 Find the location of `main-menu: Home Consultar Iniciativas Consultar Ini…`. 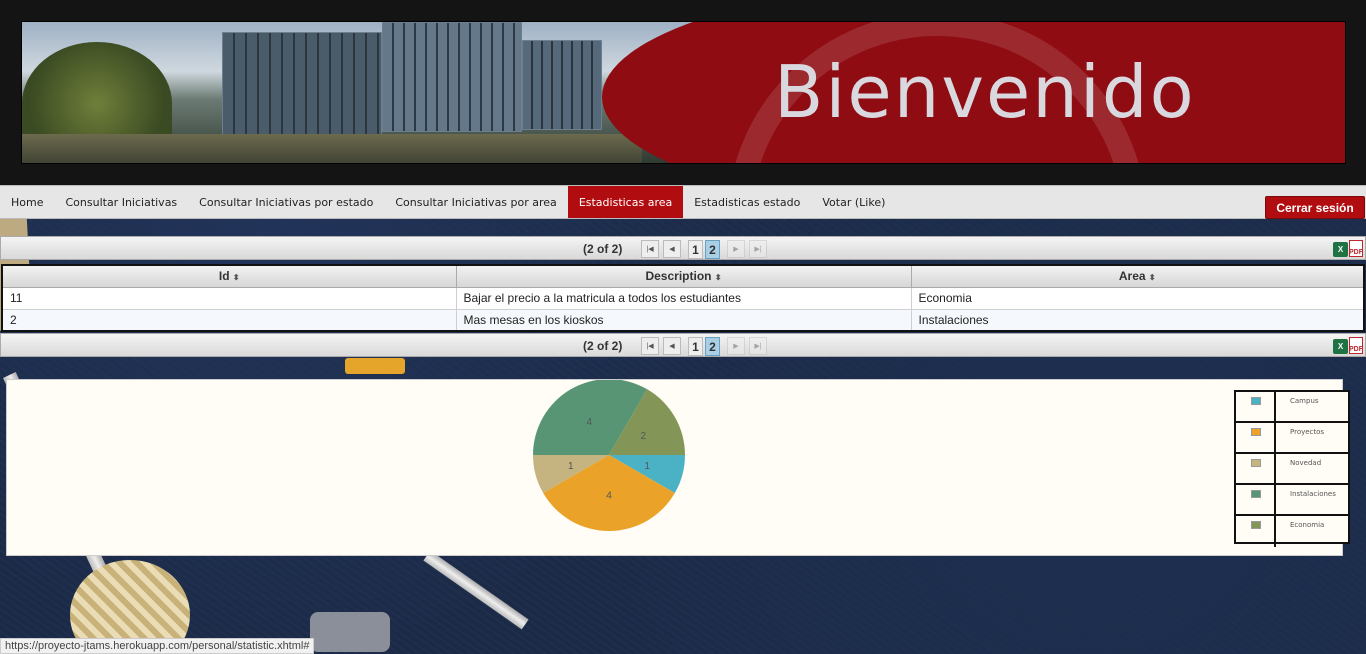

main-menu: Home Consultar Iniciativas Consultar Ini… is located at coordinates (683, 202).